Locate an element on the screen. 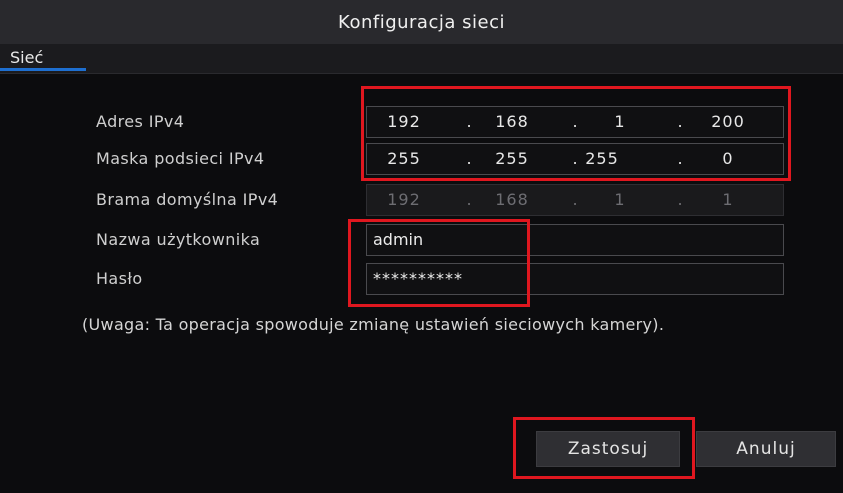 The image size is (843, 493). username-label: Nazwa użytkownika is located at coordinates (178, 239).